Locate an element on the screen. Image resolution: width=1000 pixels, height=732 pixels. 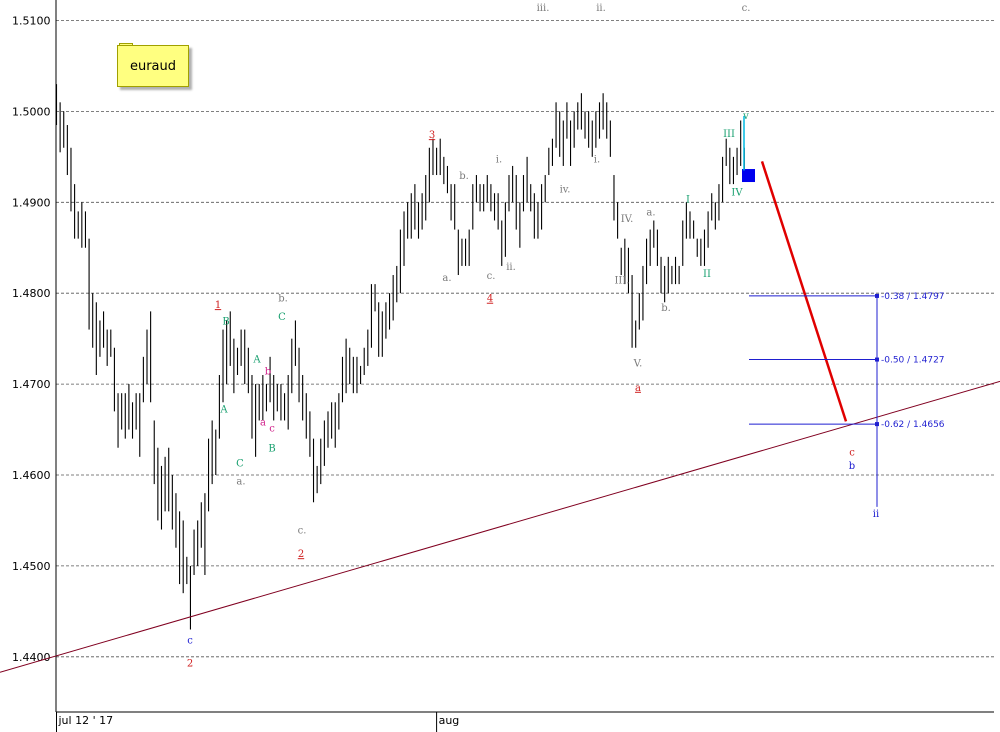
wave-label: III. is located at coordinates (621, 281).